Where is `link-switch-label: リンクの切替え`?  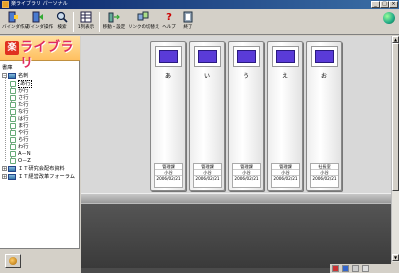
link-switch-label: リンクの切替え is located at coordinates (144, 27).